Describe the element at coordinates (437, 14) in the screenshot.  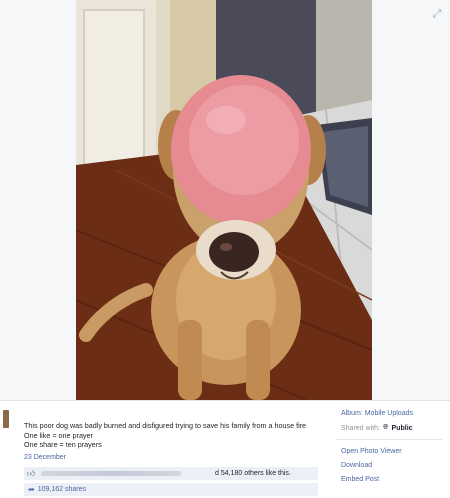
I see `expand-icon: ⤢` at that location.